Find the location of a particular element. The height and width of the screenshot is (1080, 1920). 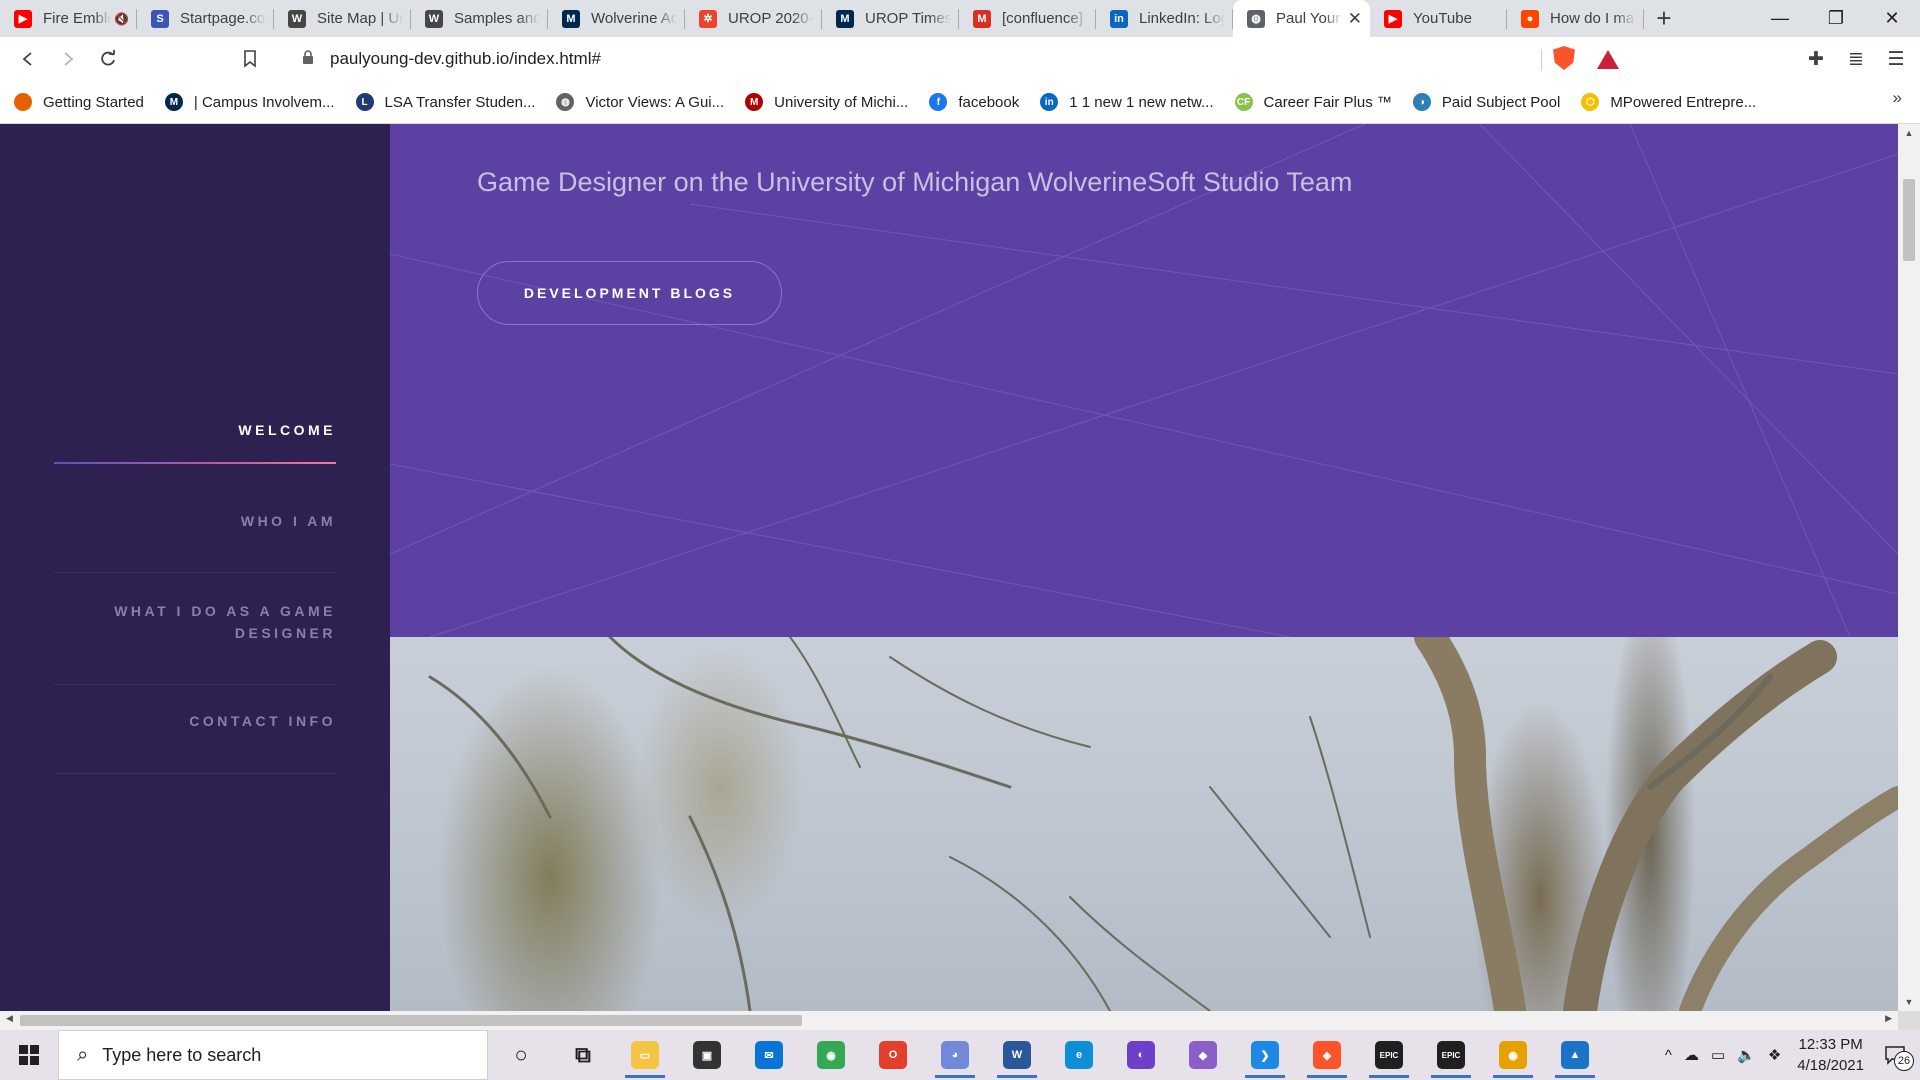

tab-close-icon: ✕ is located at coordinates (1355, 19).